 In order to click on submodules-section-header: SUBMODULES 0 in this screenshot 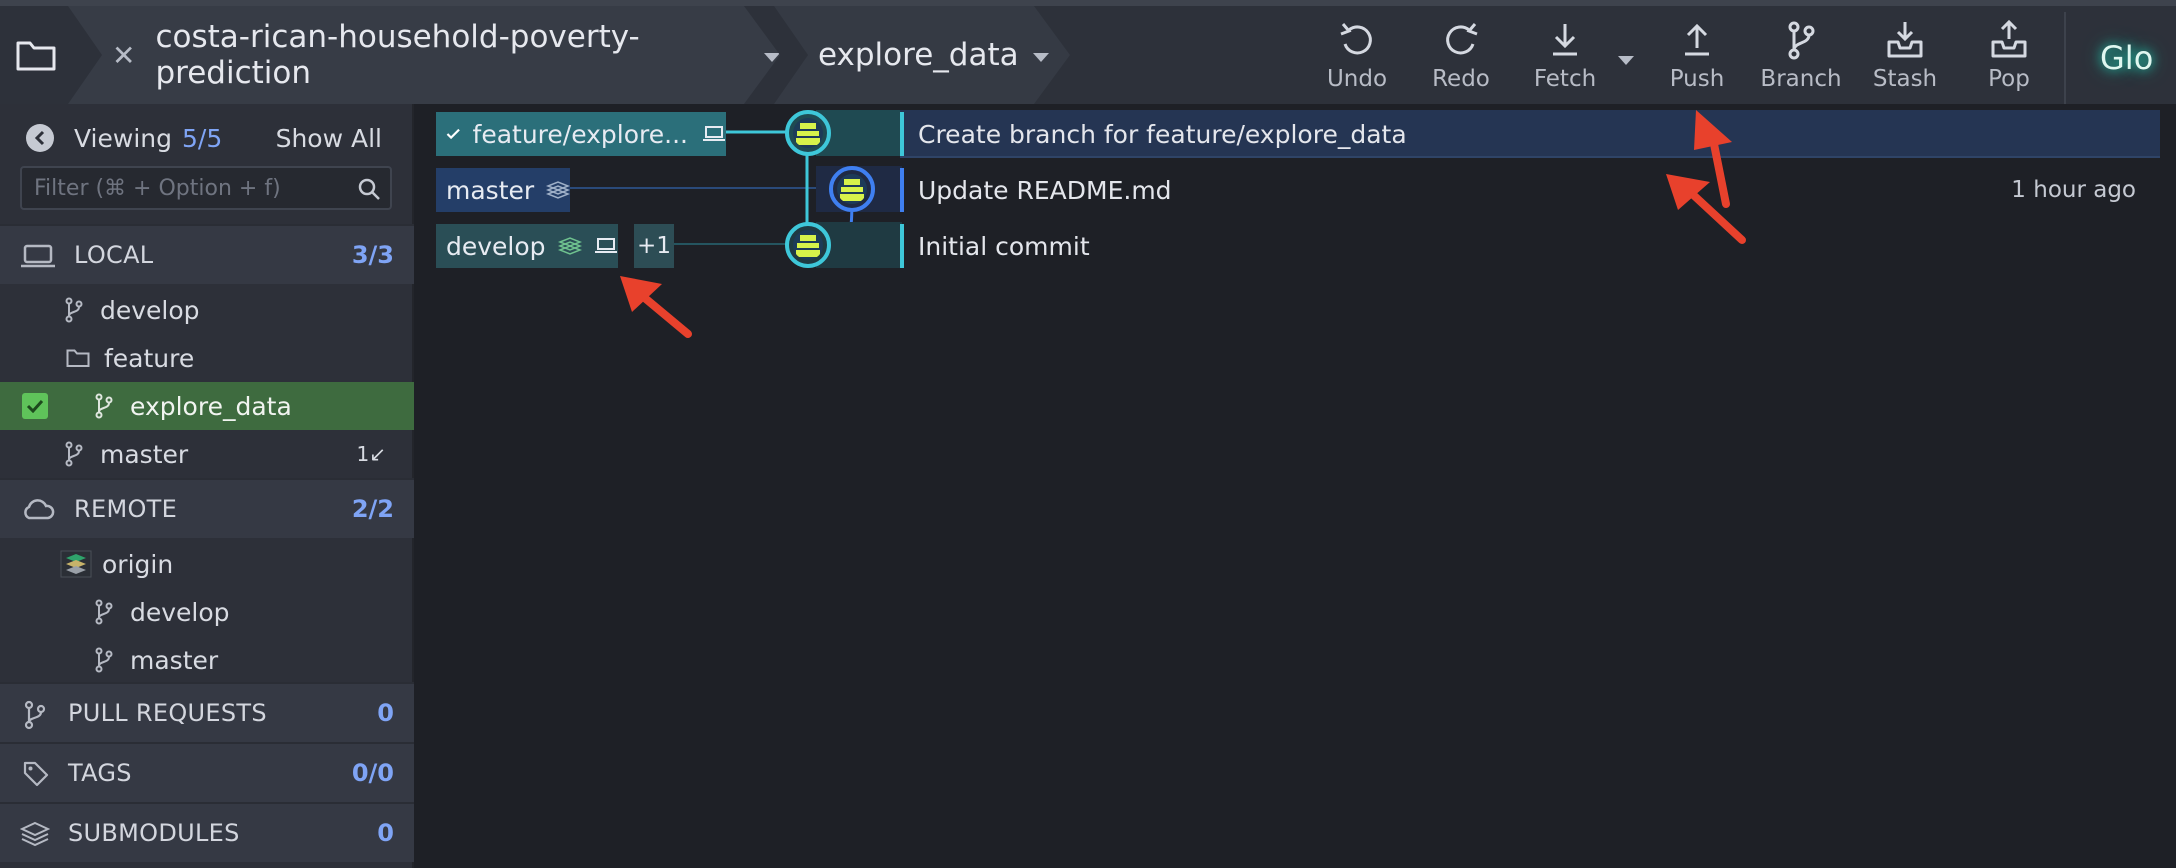, I will do `click(207, 832)`.